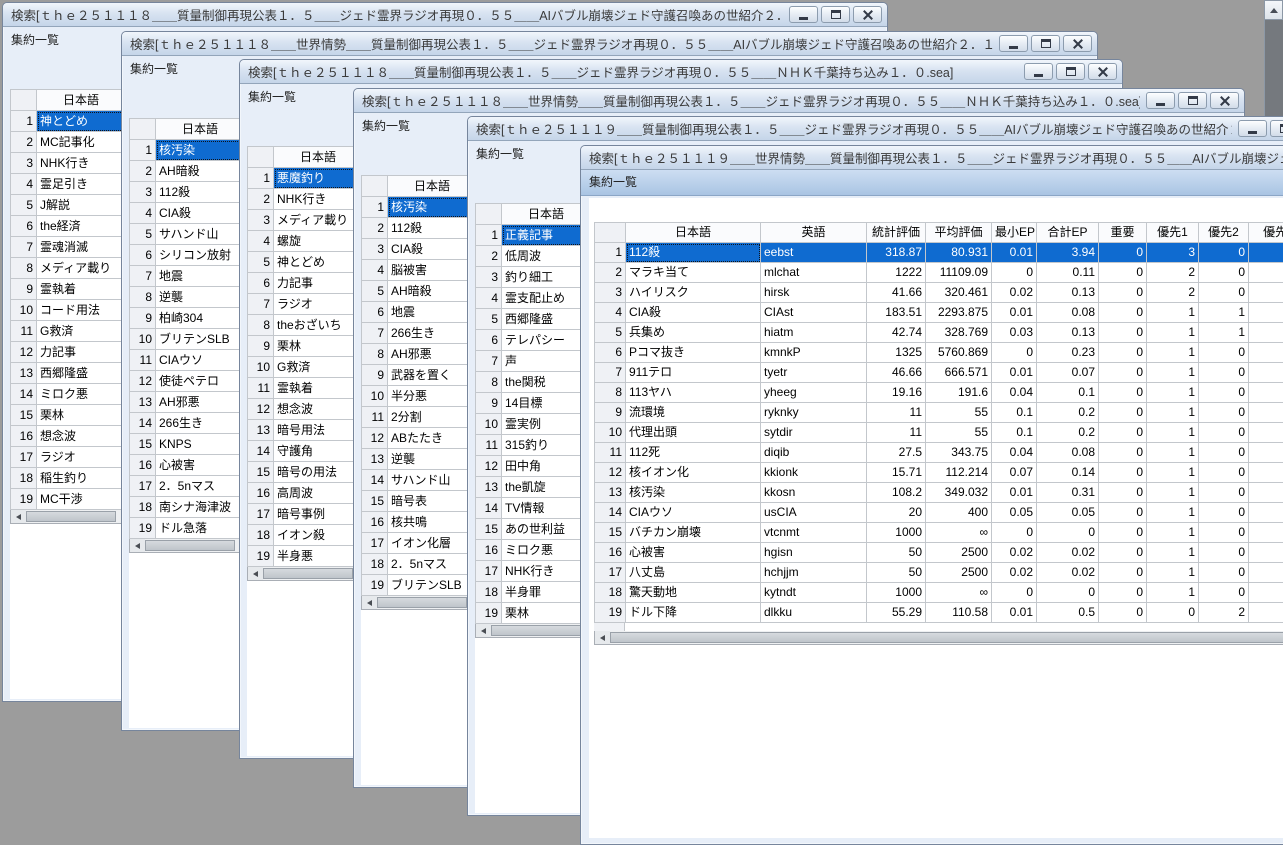  Describe the element at coordinates (896, 593) in the screenshot. I see `cell-stat-eval: 1000` at that location.